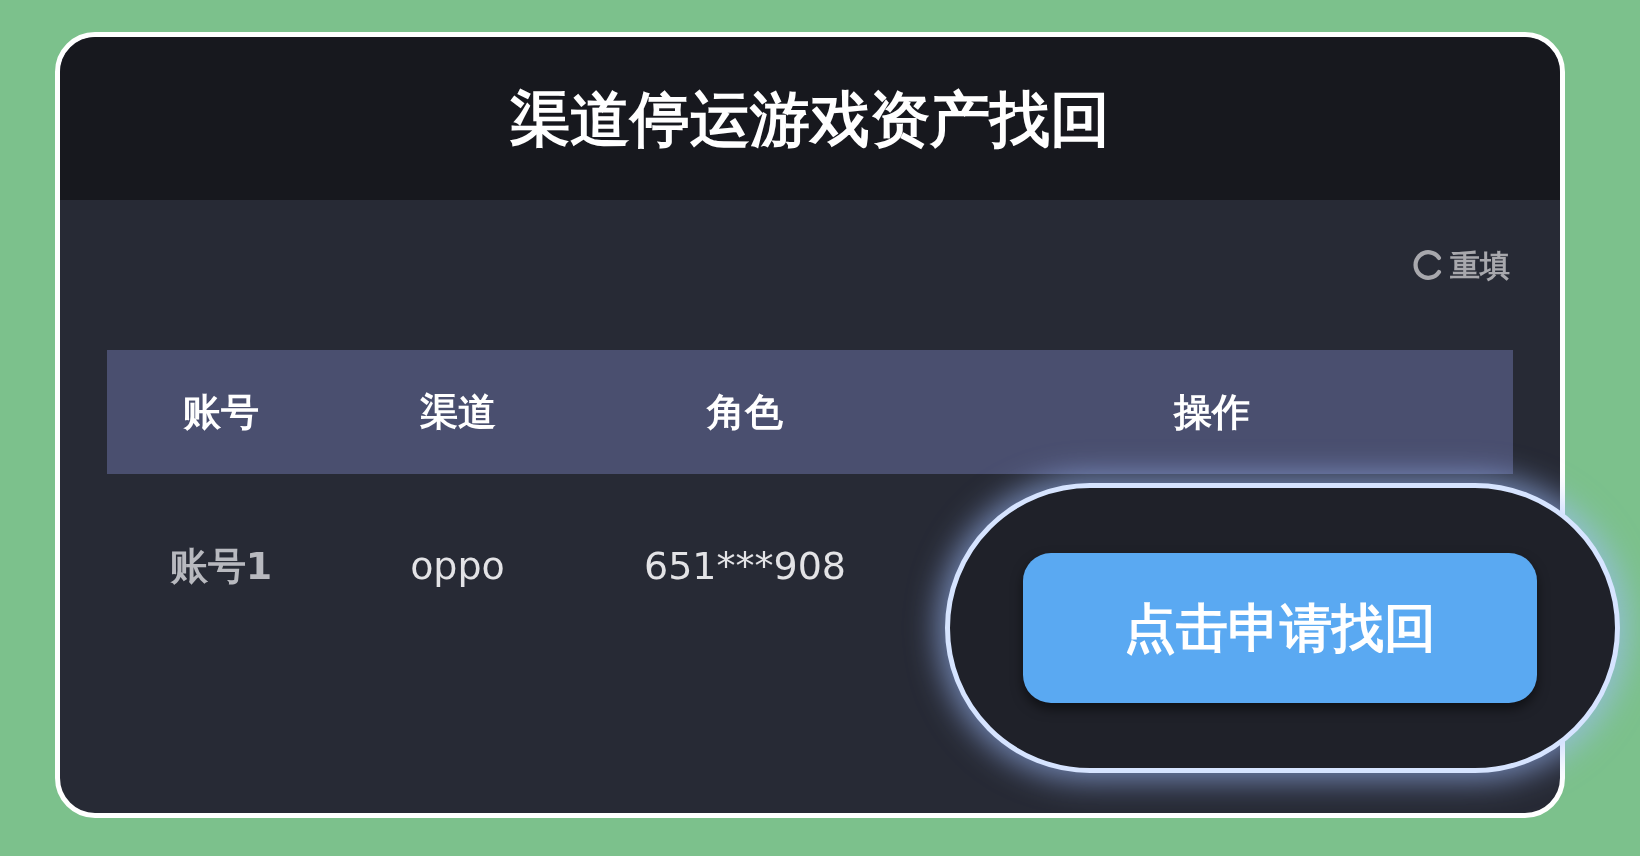 The image size is (1640, 856). What do you see at coordinates (457, 566) in the screenshot?
I see `table-cell-text: oppo` at bounding box center [457, 566].